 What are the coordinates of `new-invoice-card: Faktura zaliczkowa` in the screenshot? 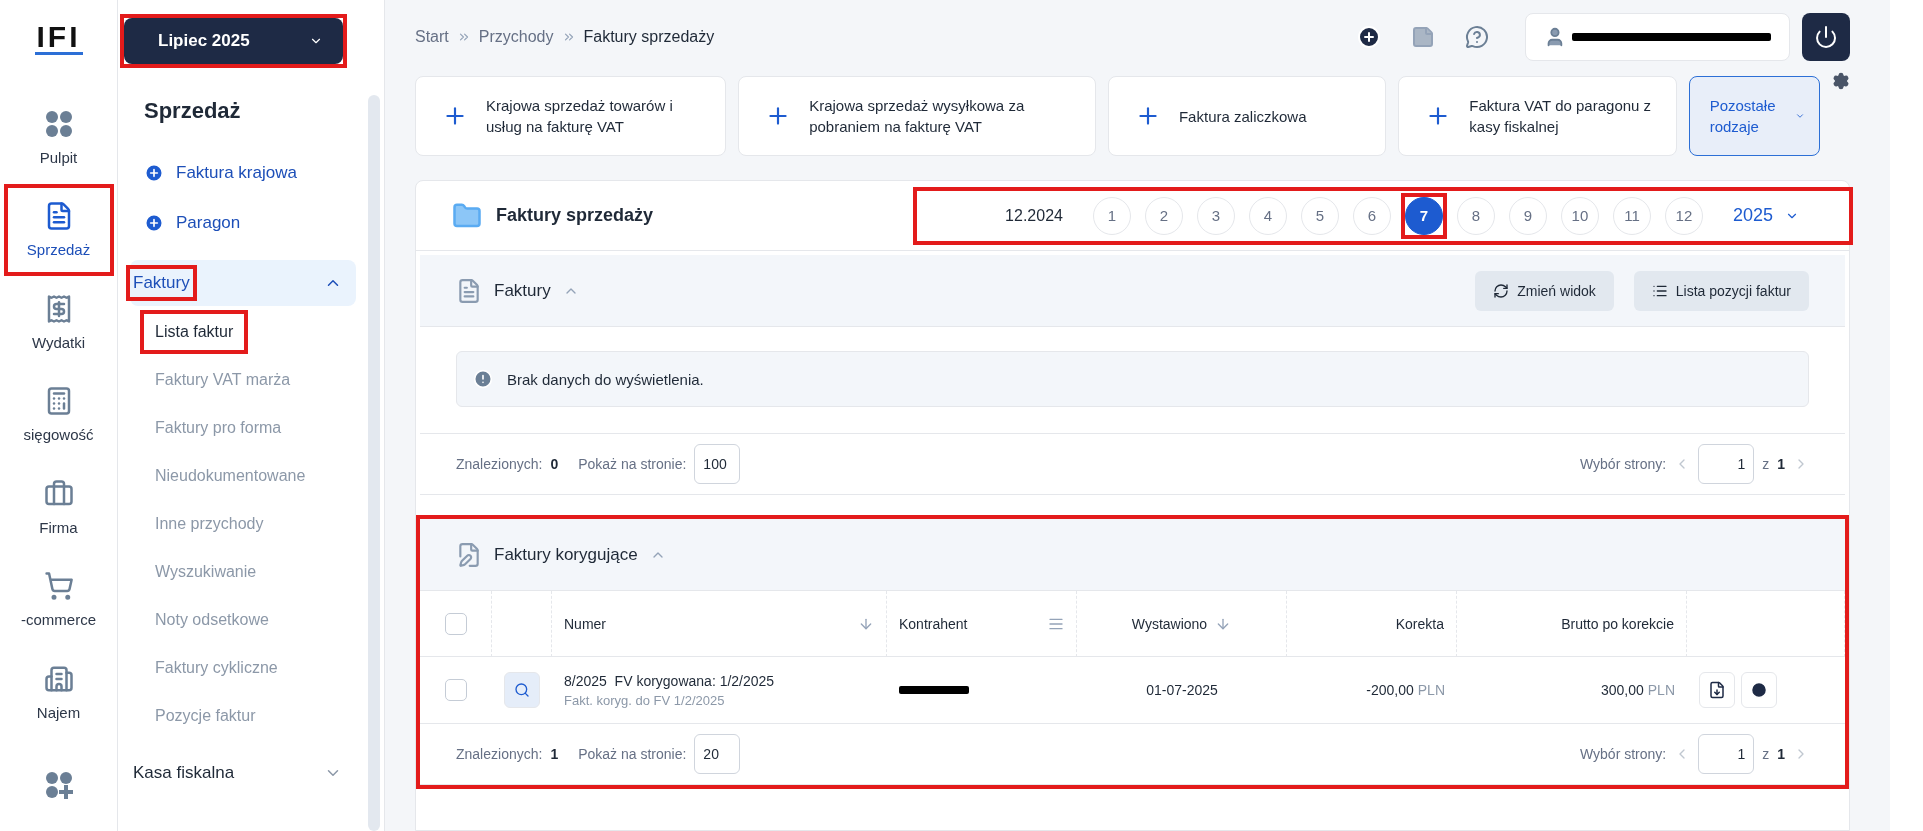 It's located at (1247, 116).